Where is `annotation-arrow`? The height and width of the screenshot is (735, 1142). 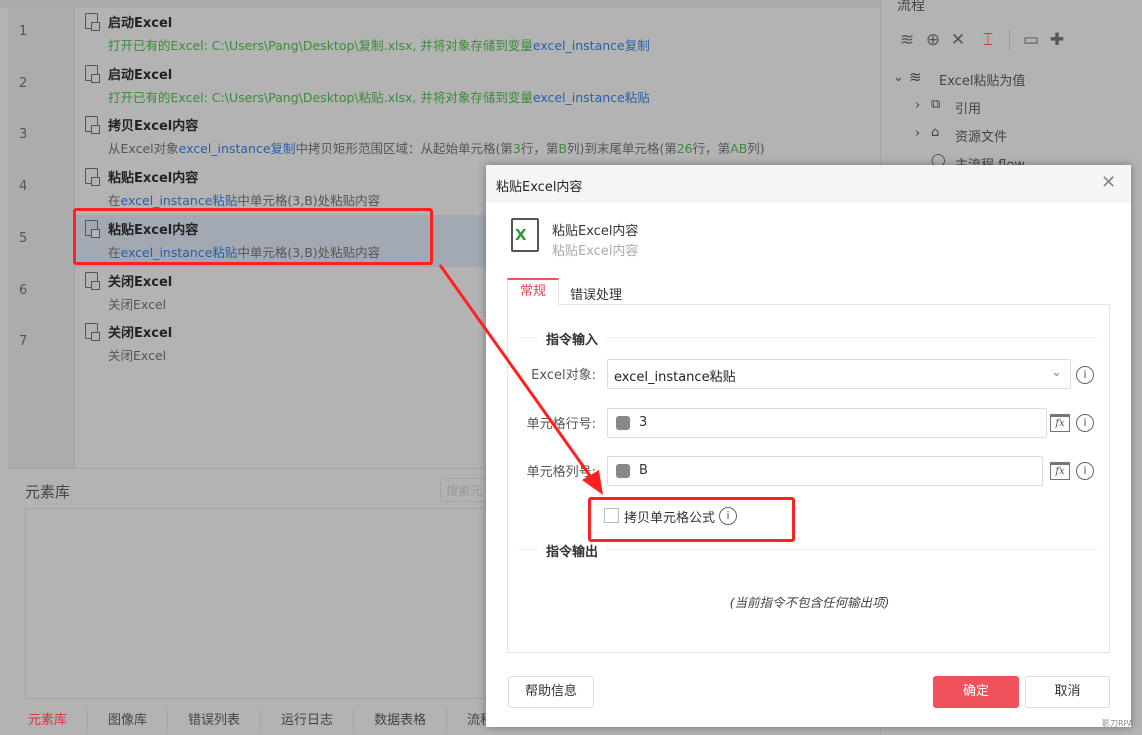
annotation-arrow is located at coordinates (520, 379).